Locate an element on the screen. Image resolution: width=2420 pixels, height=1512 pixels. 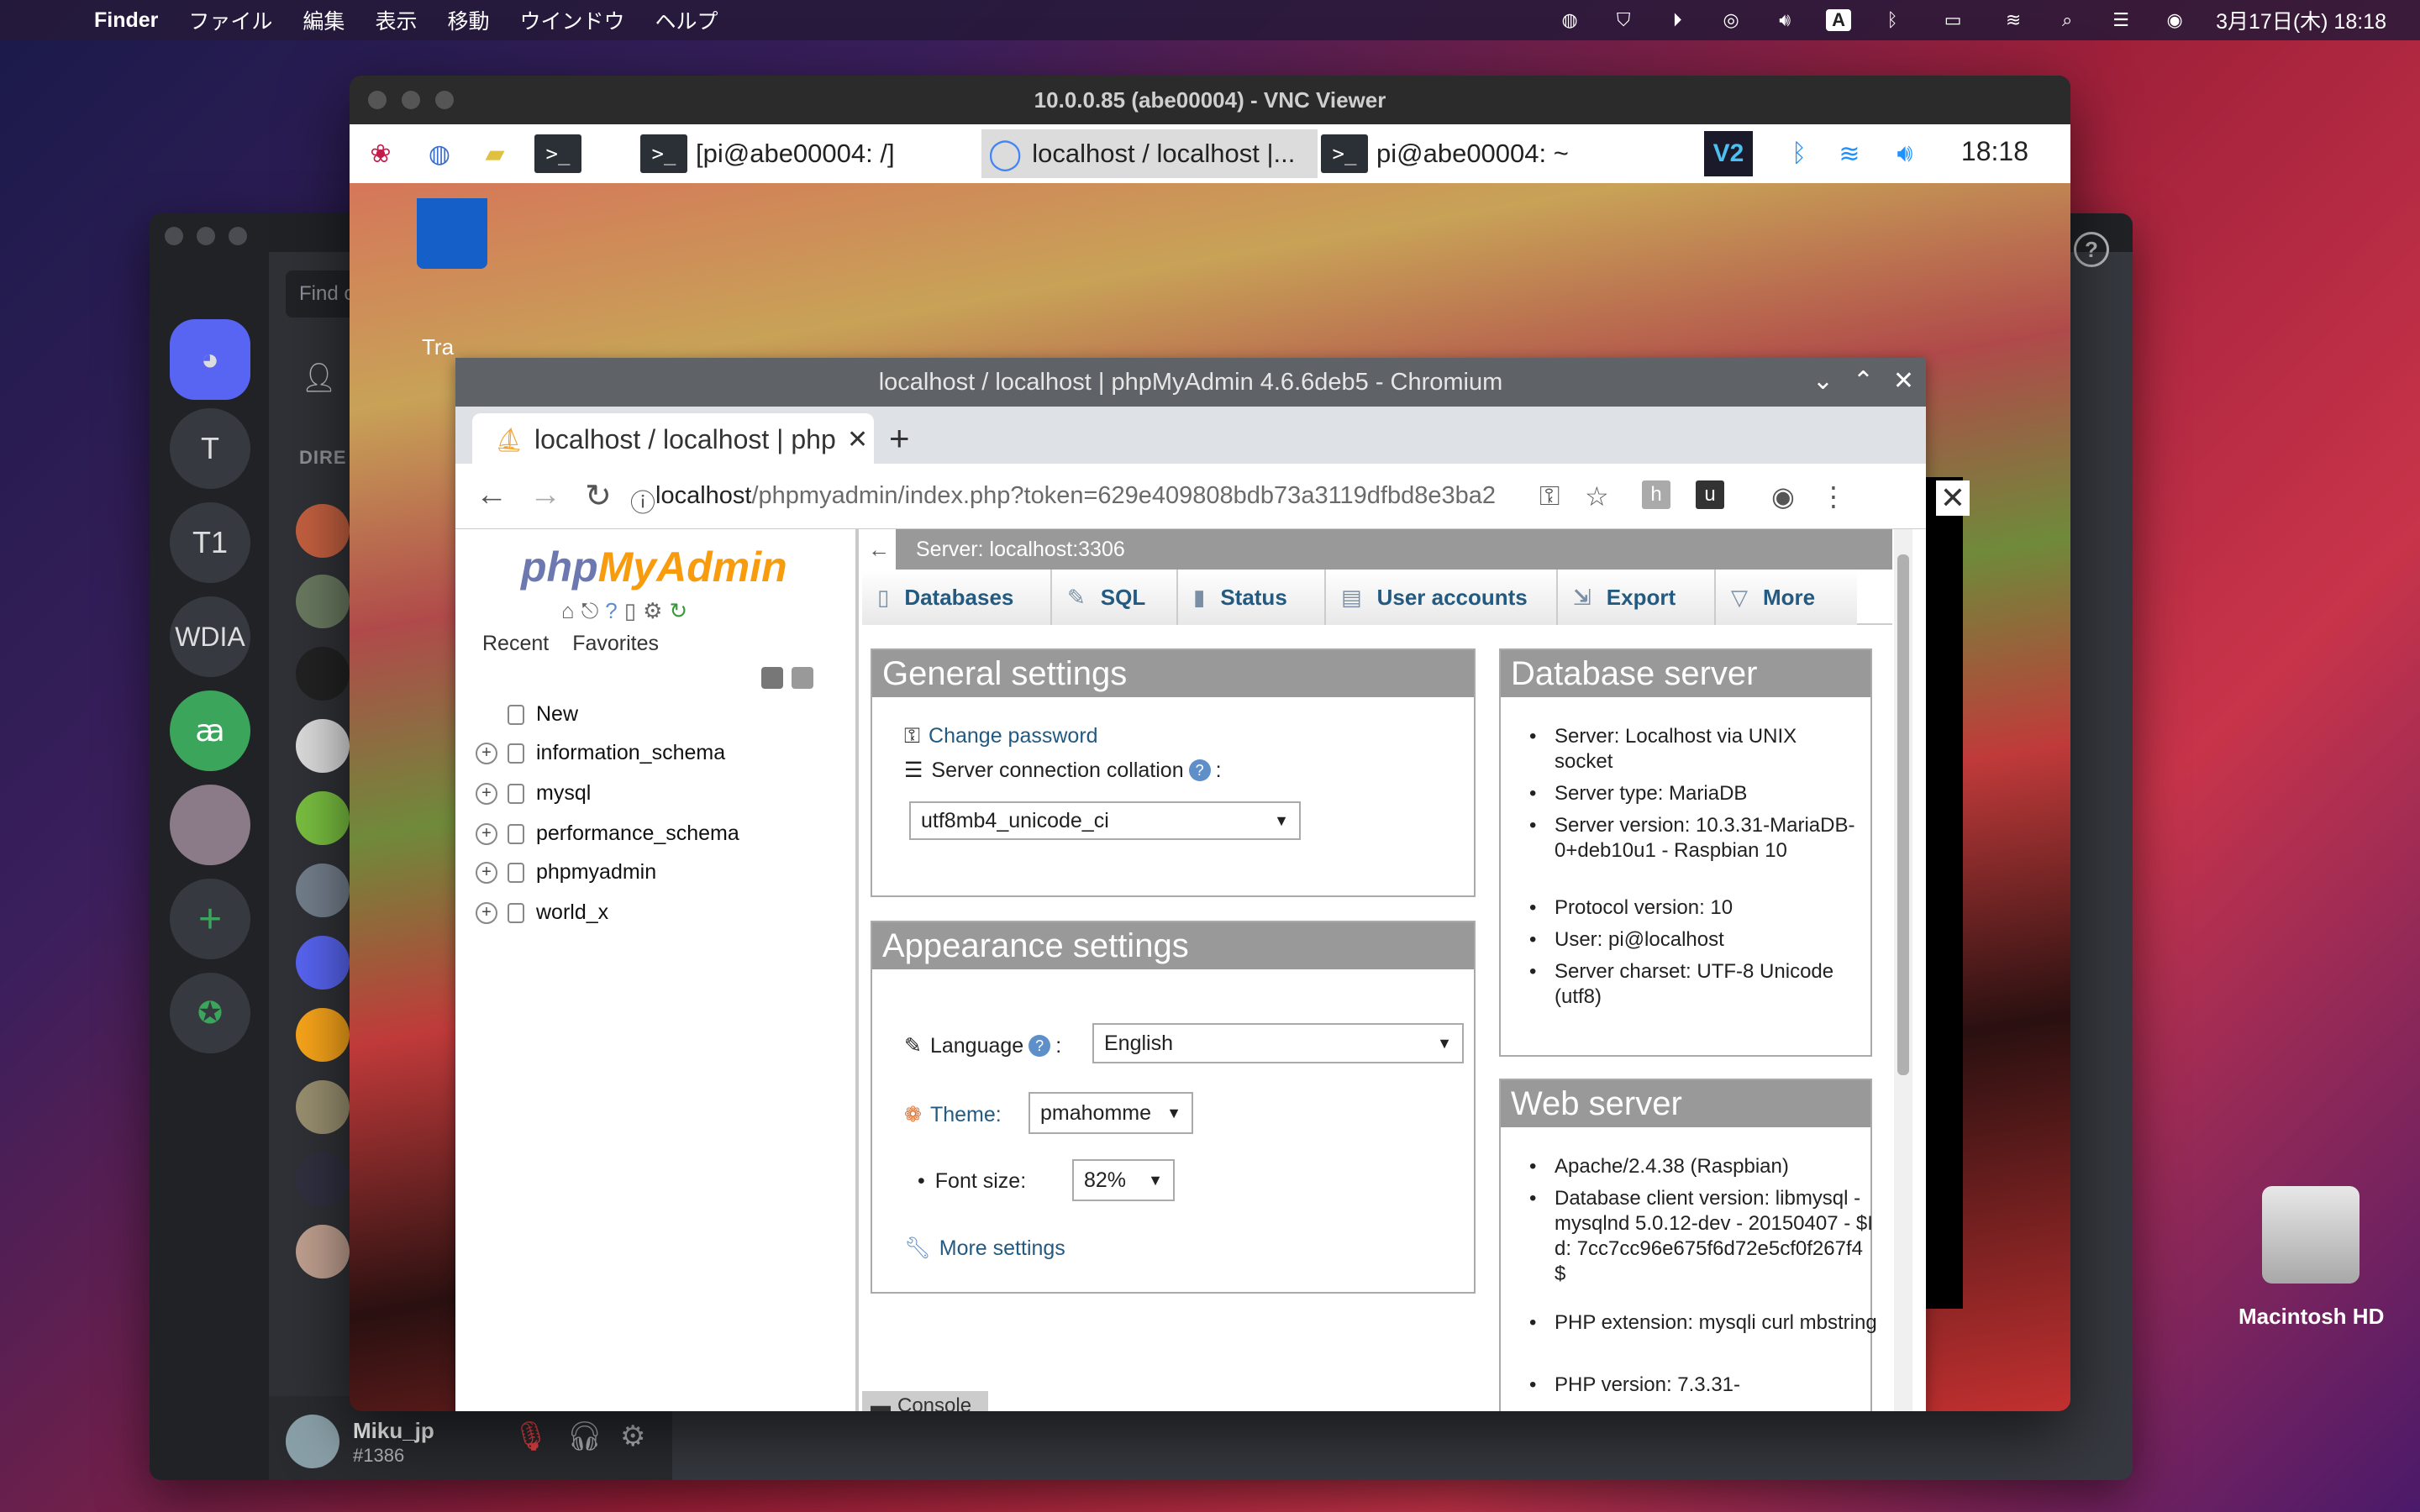
vertical-scrollbar is located at coordinates (1903, 970).